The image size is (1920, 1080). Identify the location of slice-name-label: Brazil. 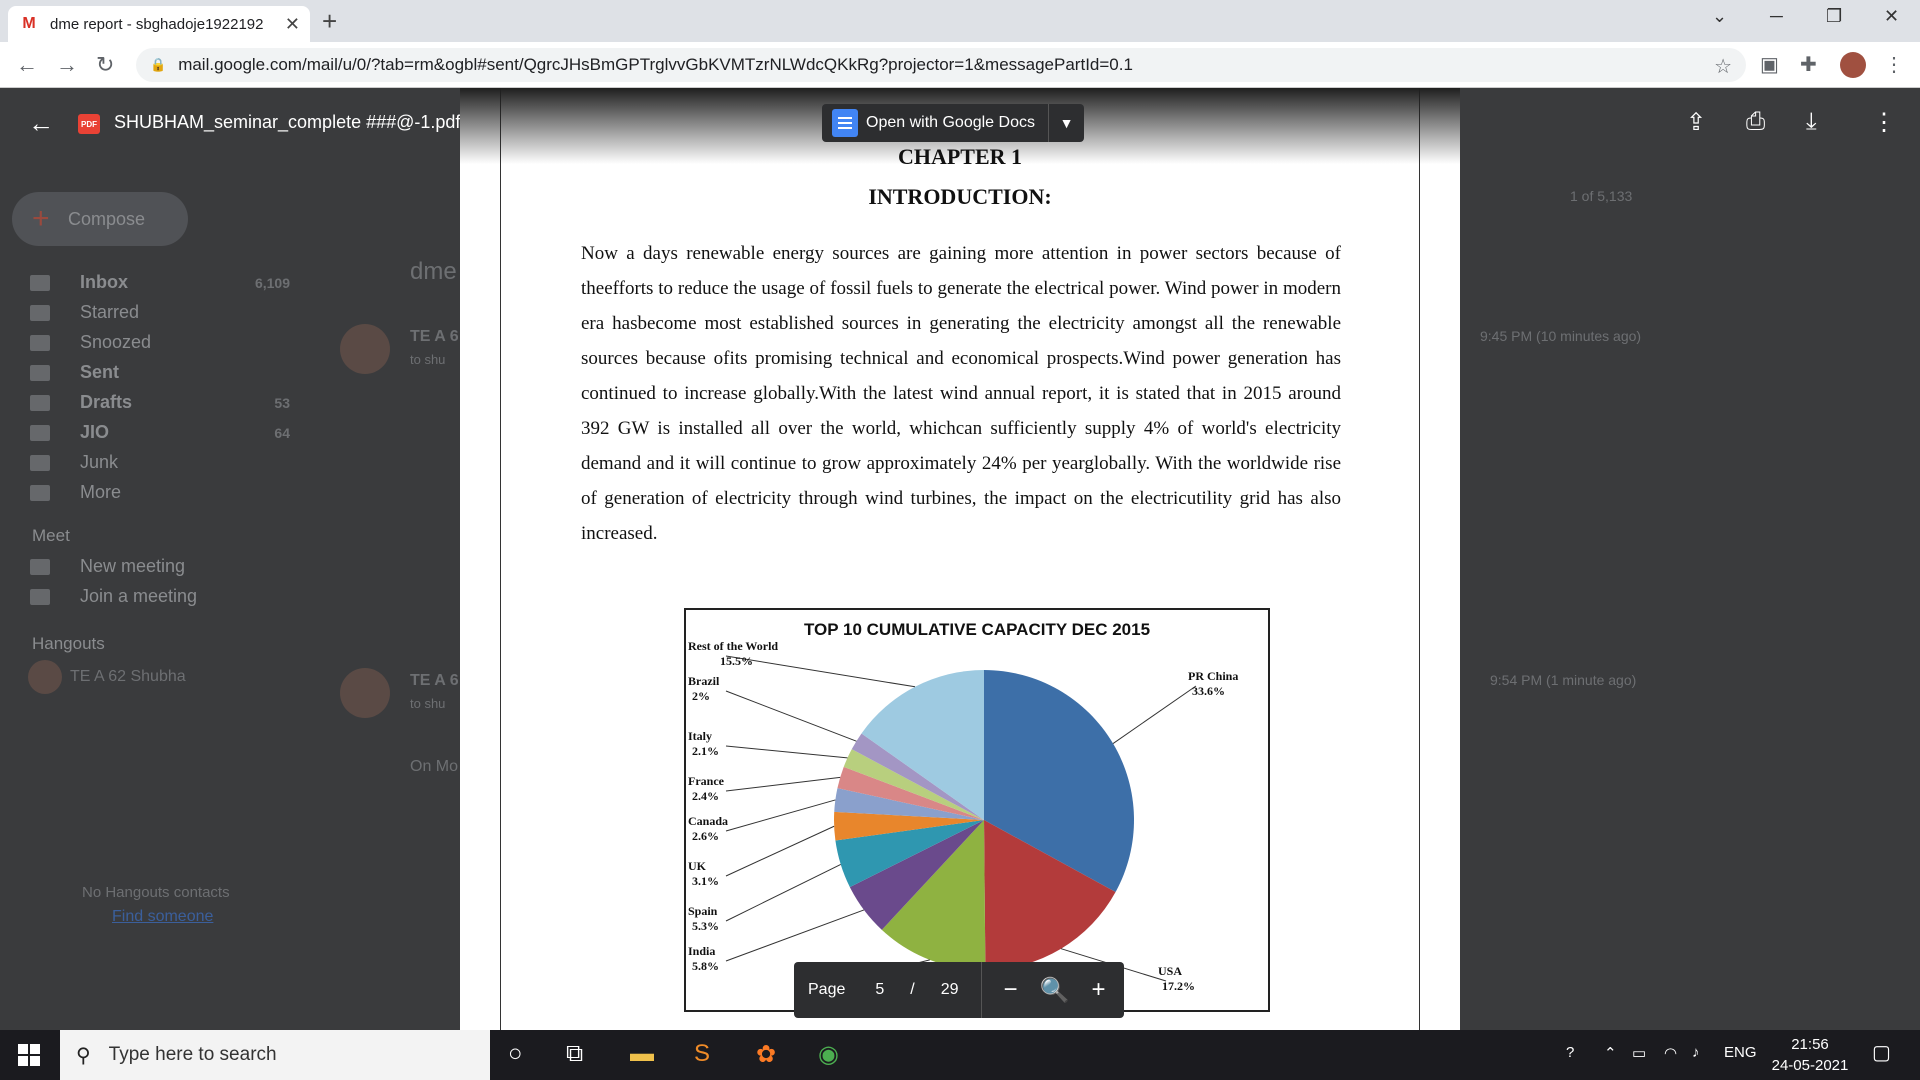
(704, 681).